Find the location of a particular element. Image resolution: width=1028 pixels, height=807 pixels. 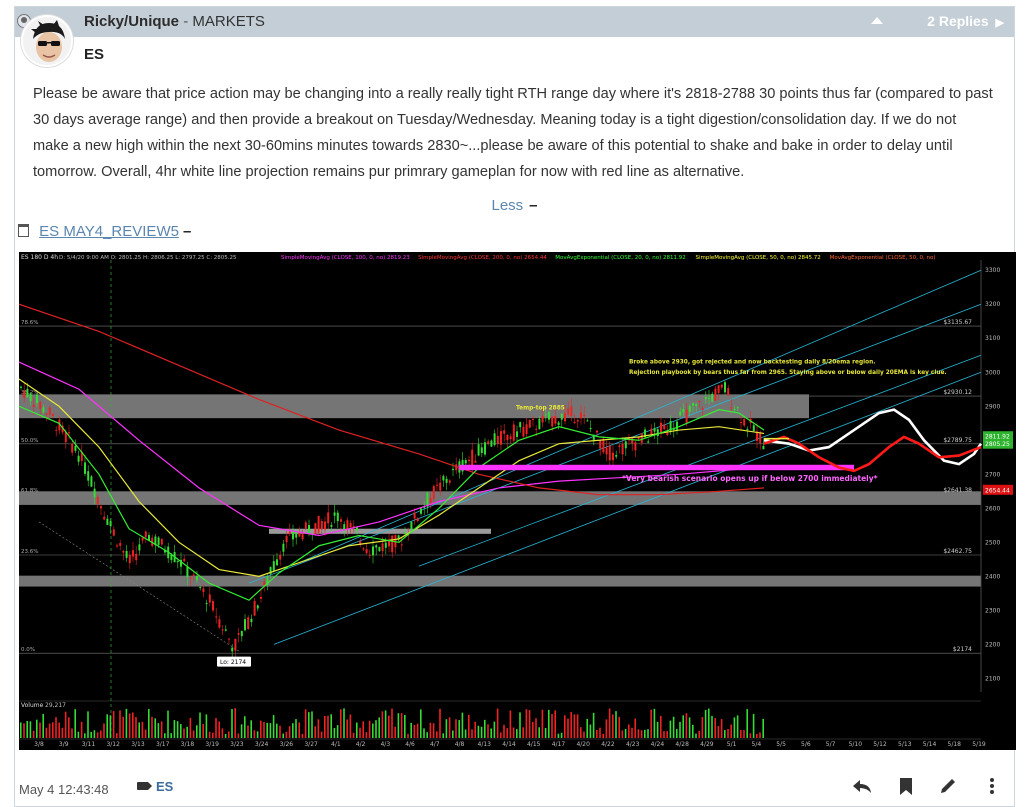

less-toggle: Less – is located at coordinates (514, 205).